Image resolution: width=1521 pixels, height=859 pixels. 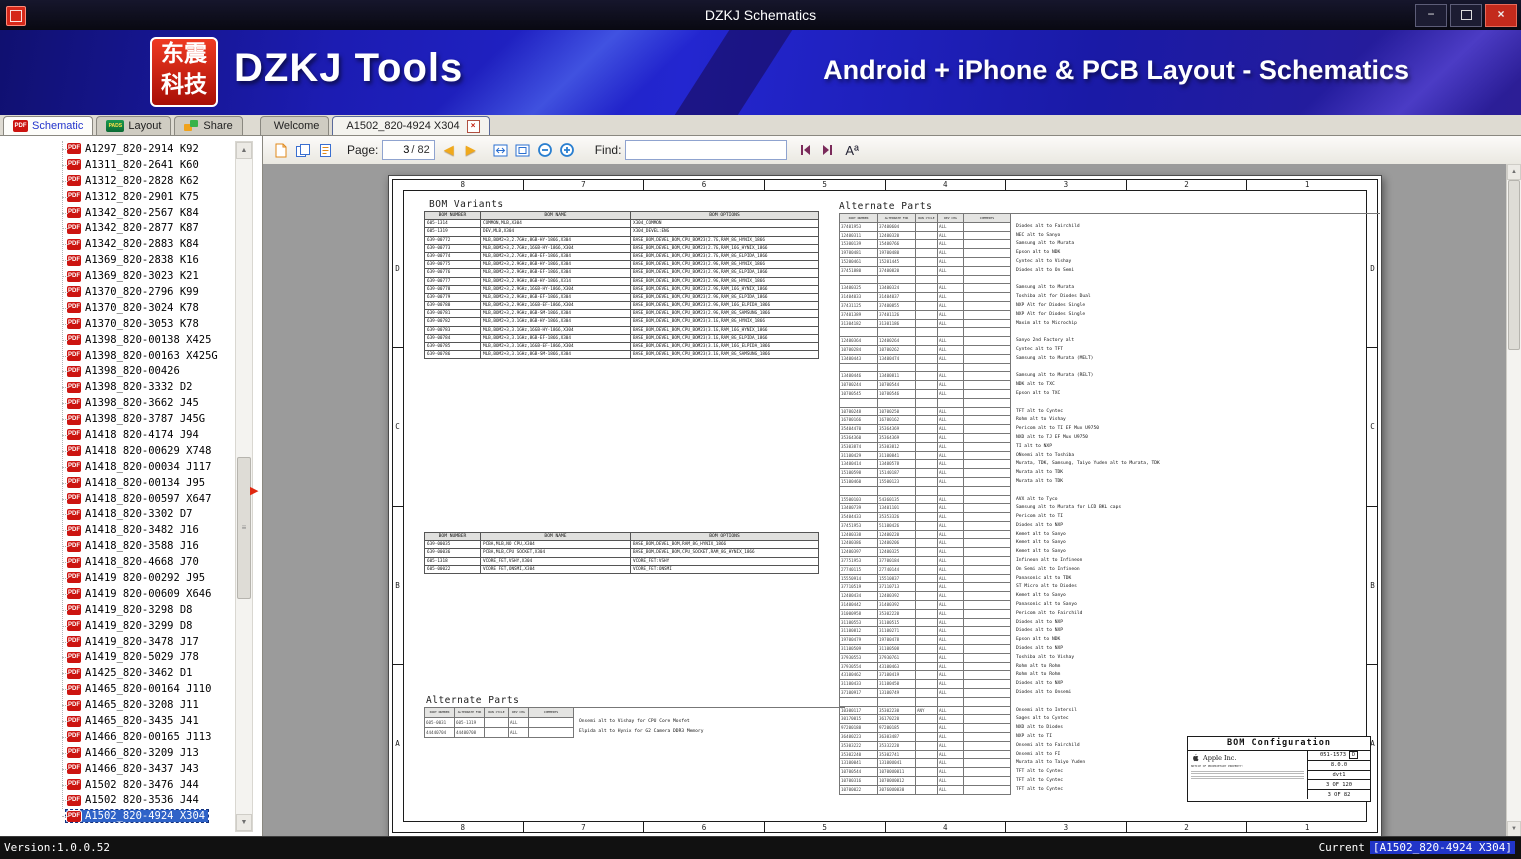 I want to click on sidebar-item: PDF A1425_820-3462 D1, so click(x=117, y=673).